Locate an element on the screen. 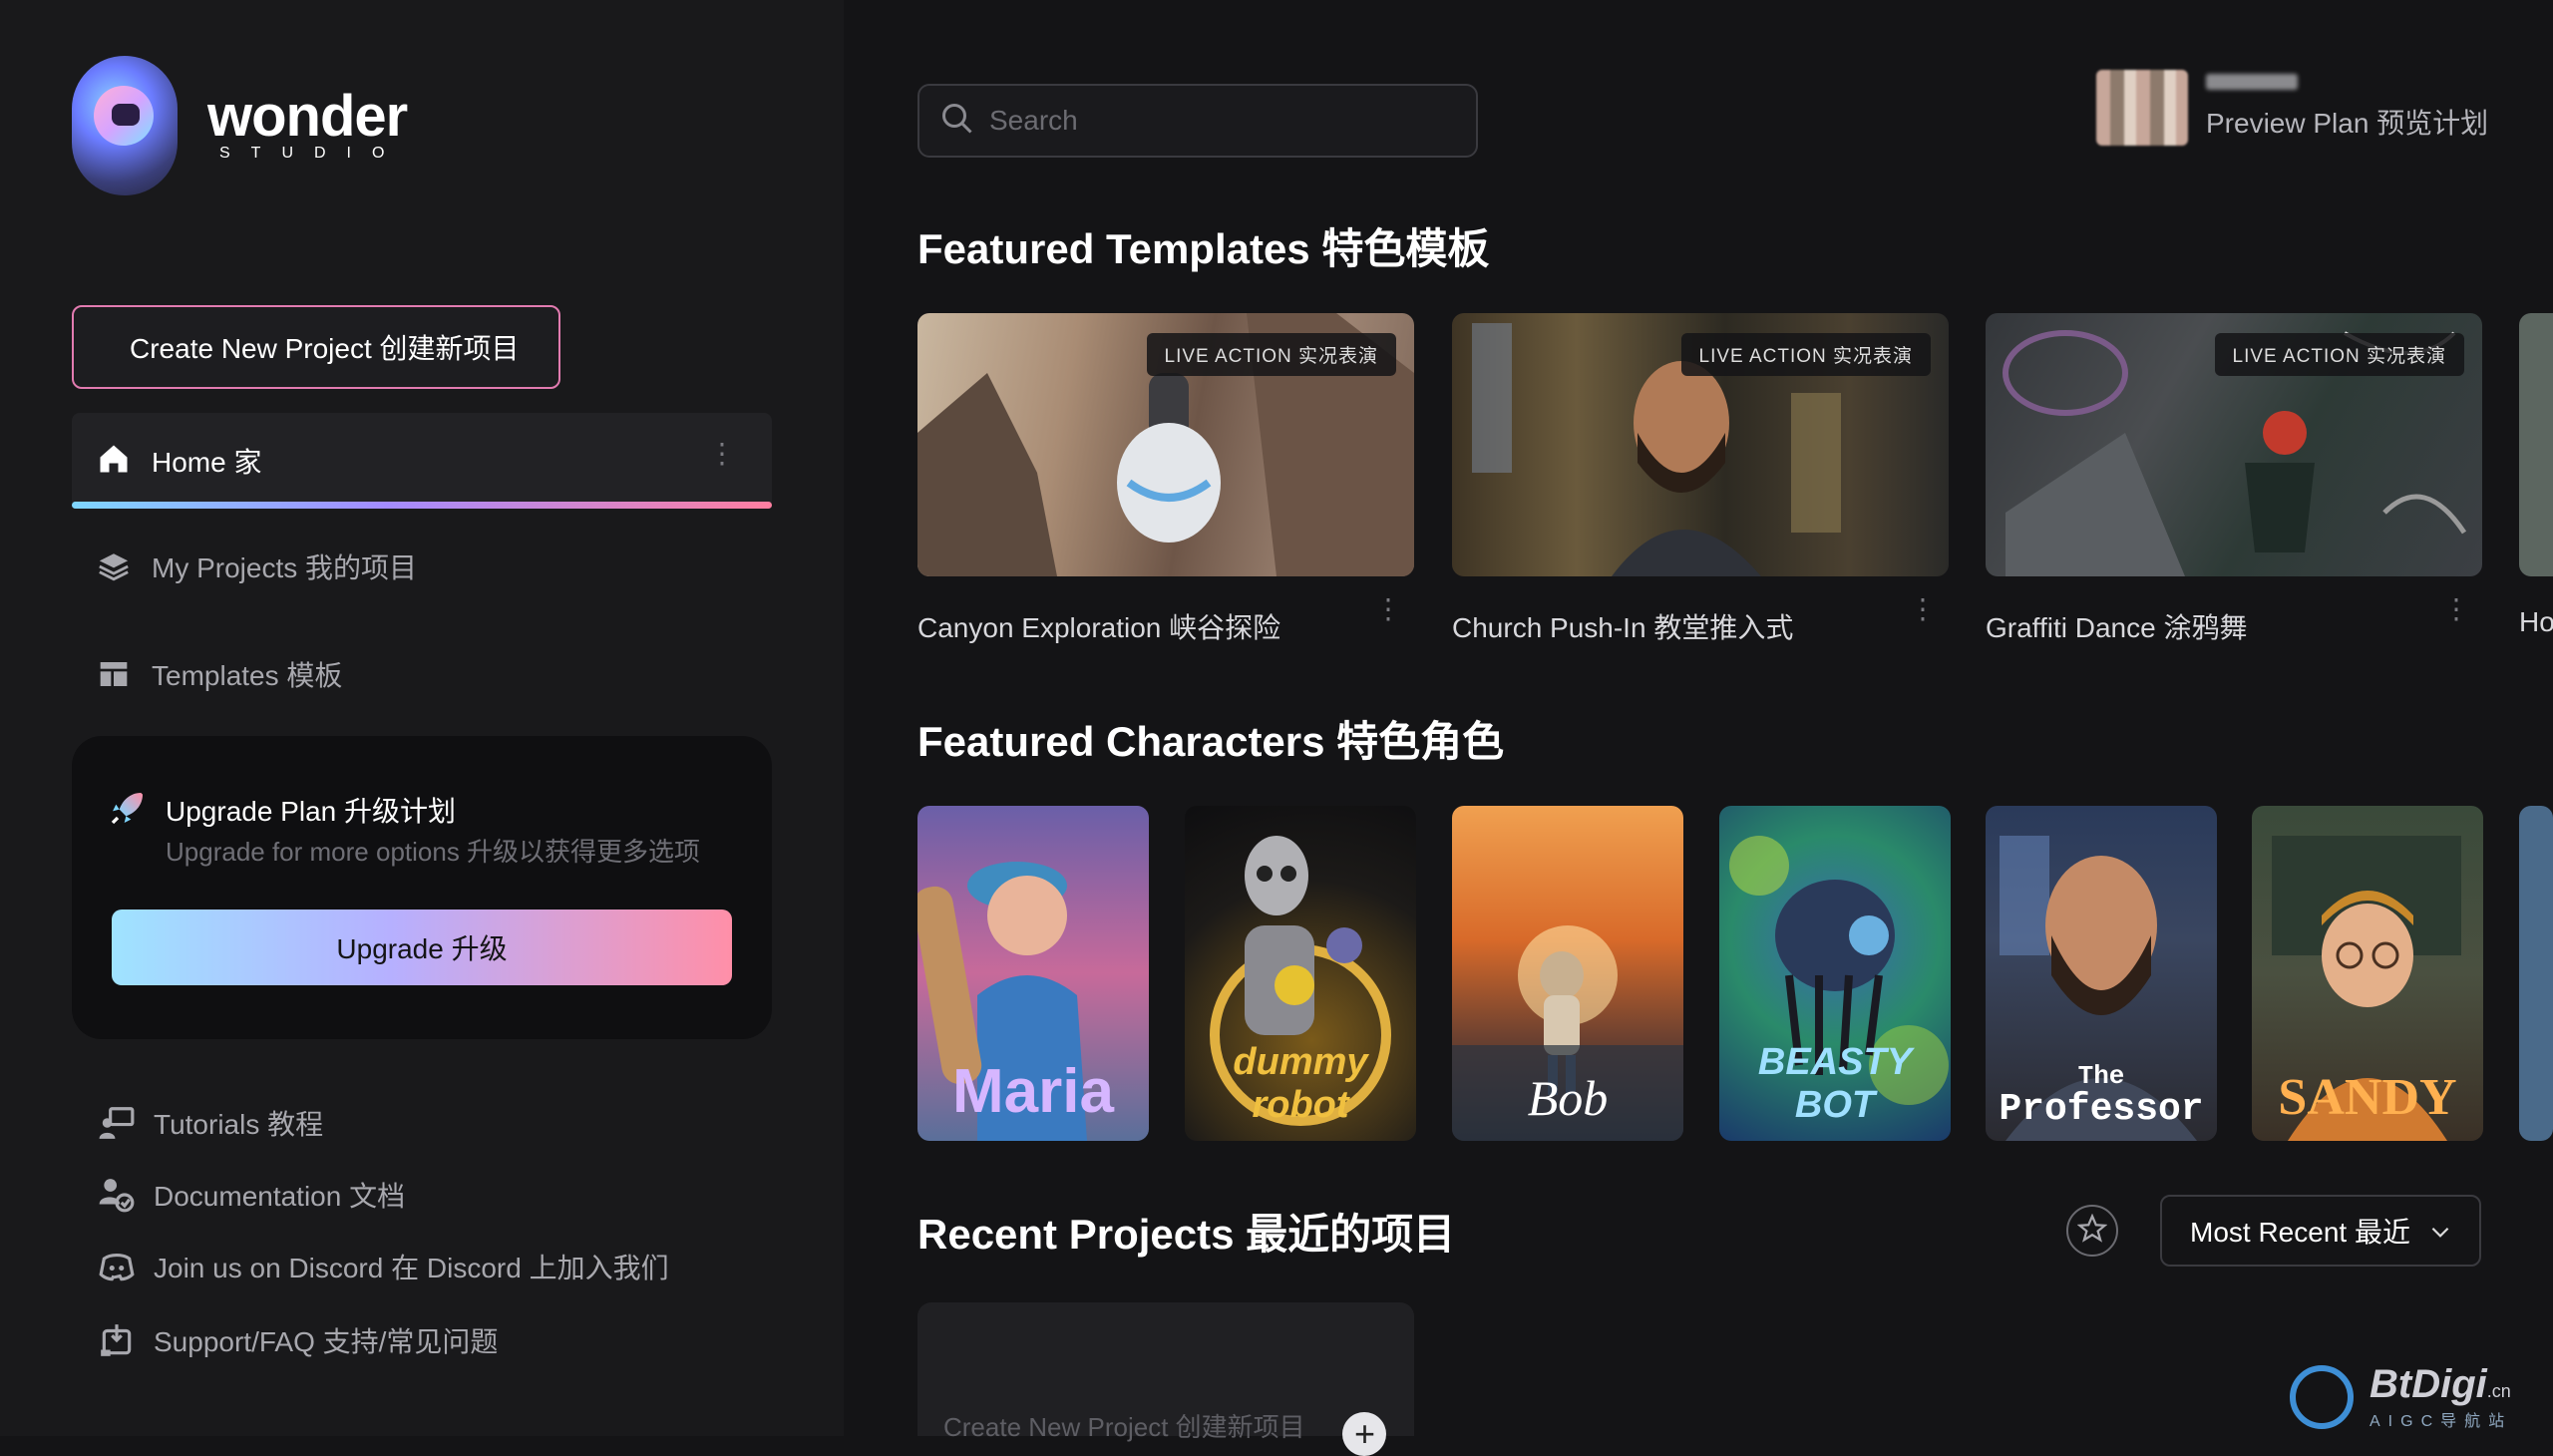 The image size is (2553, 1456). character-card-bob: Bob is located at coordinates (1568, 973).